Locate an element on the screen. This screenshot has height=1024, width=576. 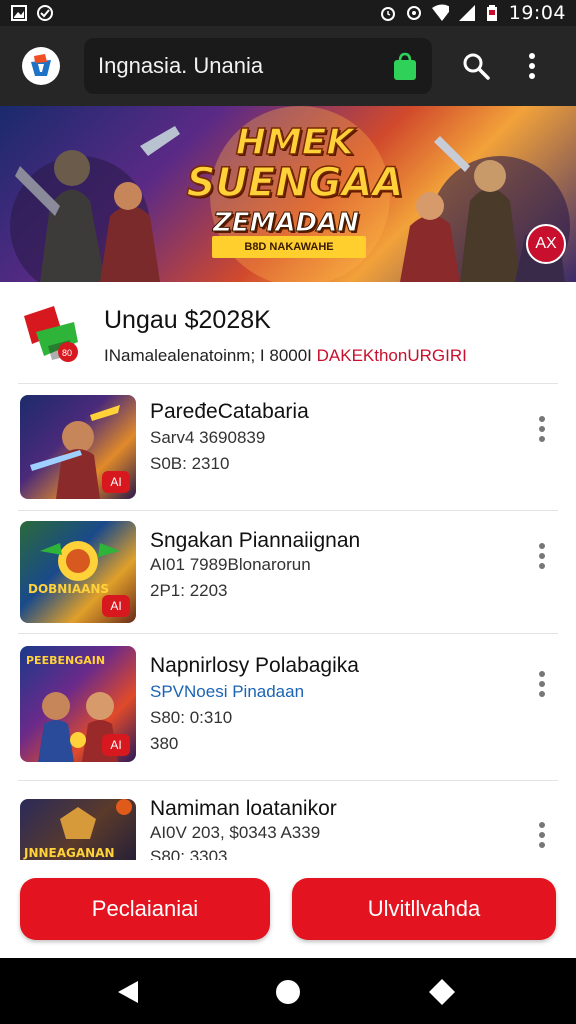
promo-subtitle-main: INamalealenatoinm; I 8000I is located at coordinates (210, 355).